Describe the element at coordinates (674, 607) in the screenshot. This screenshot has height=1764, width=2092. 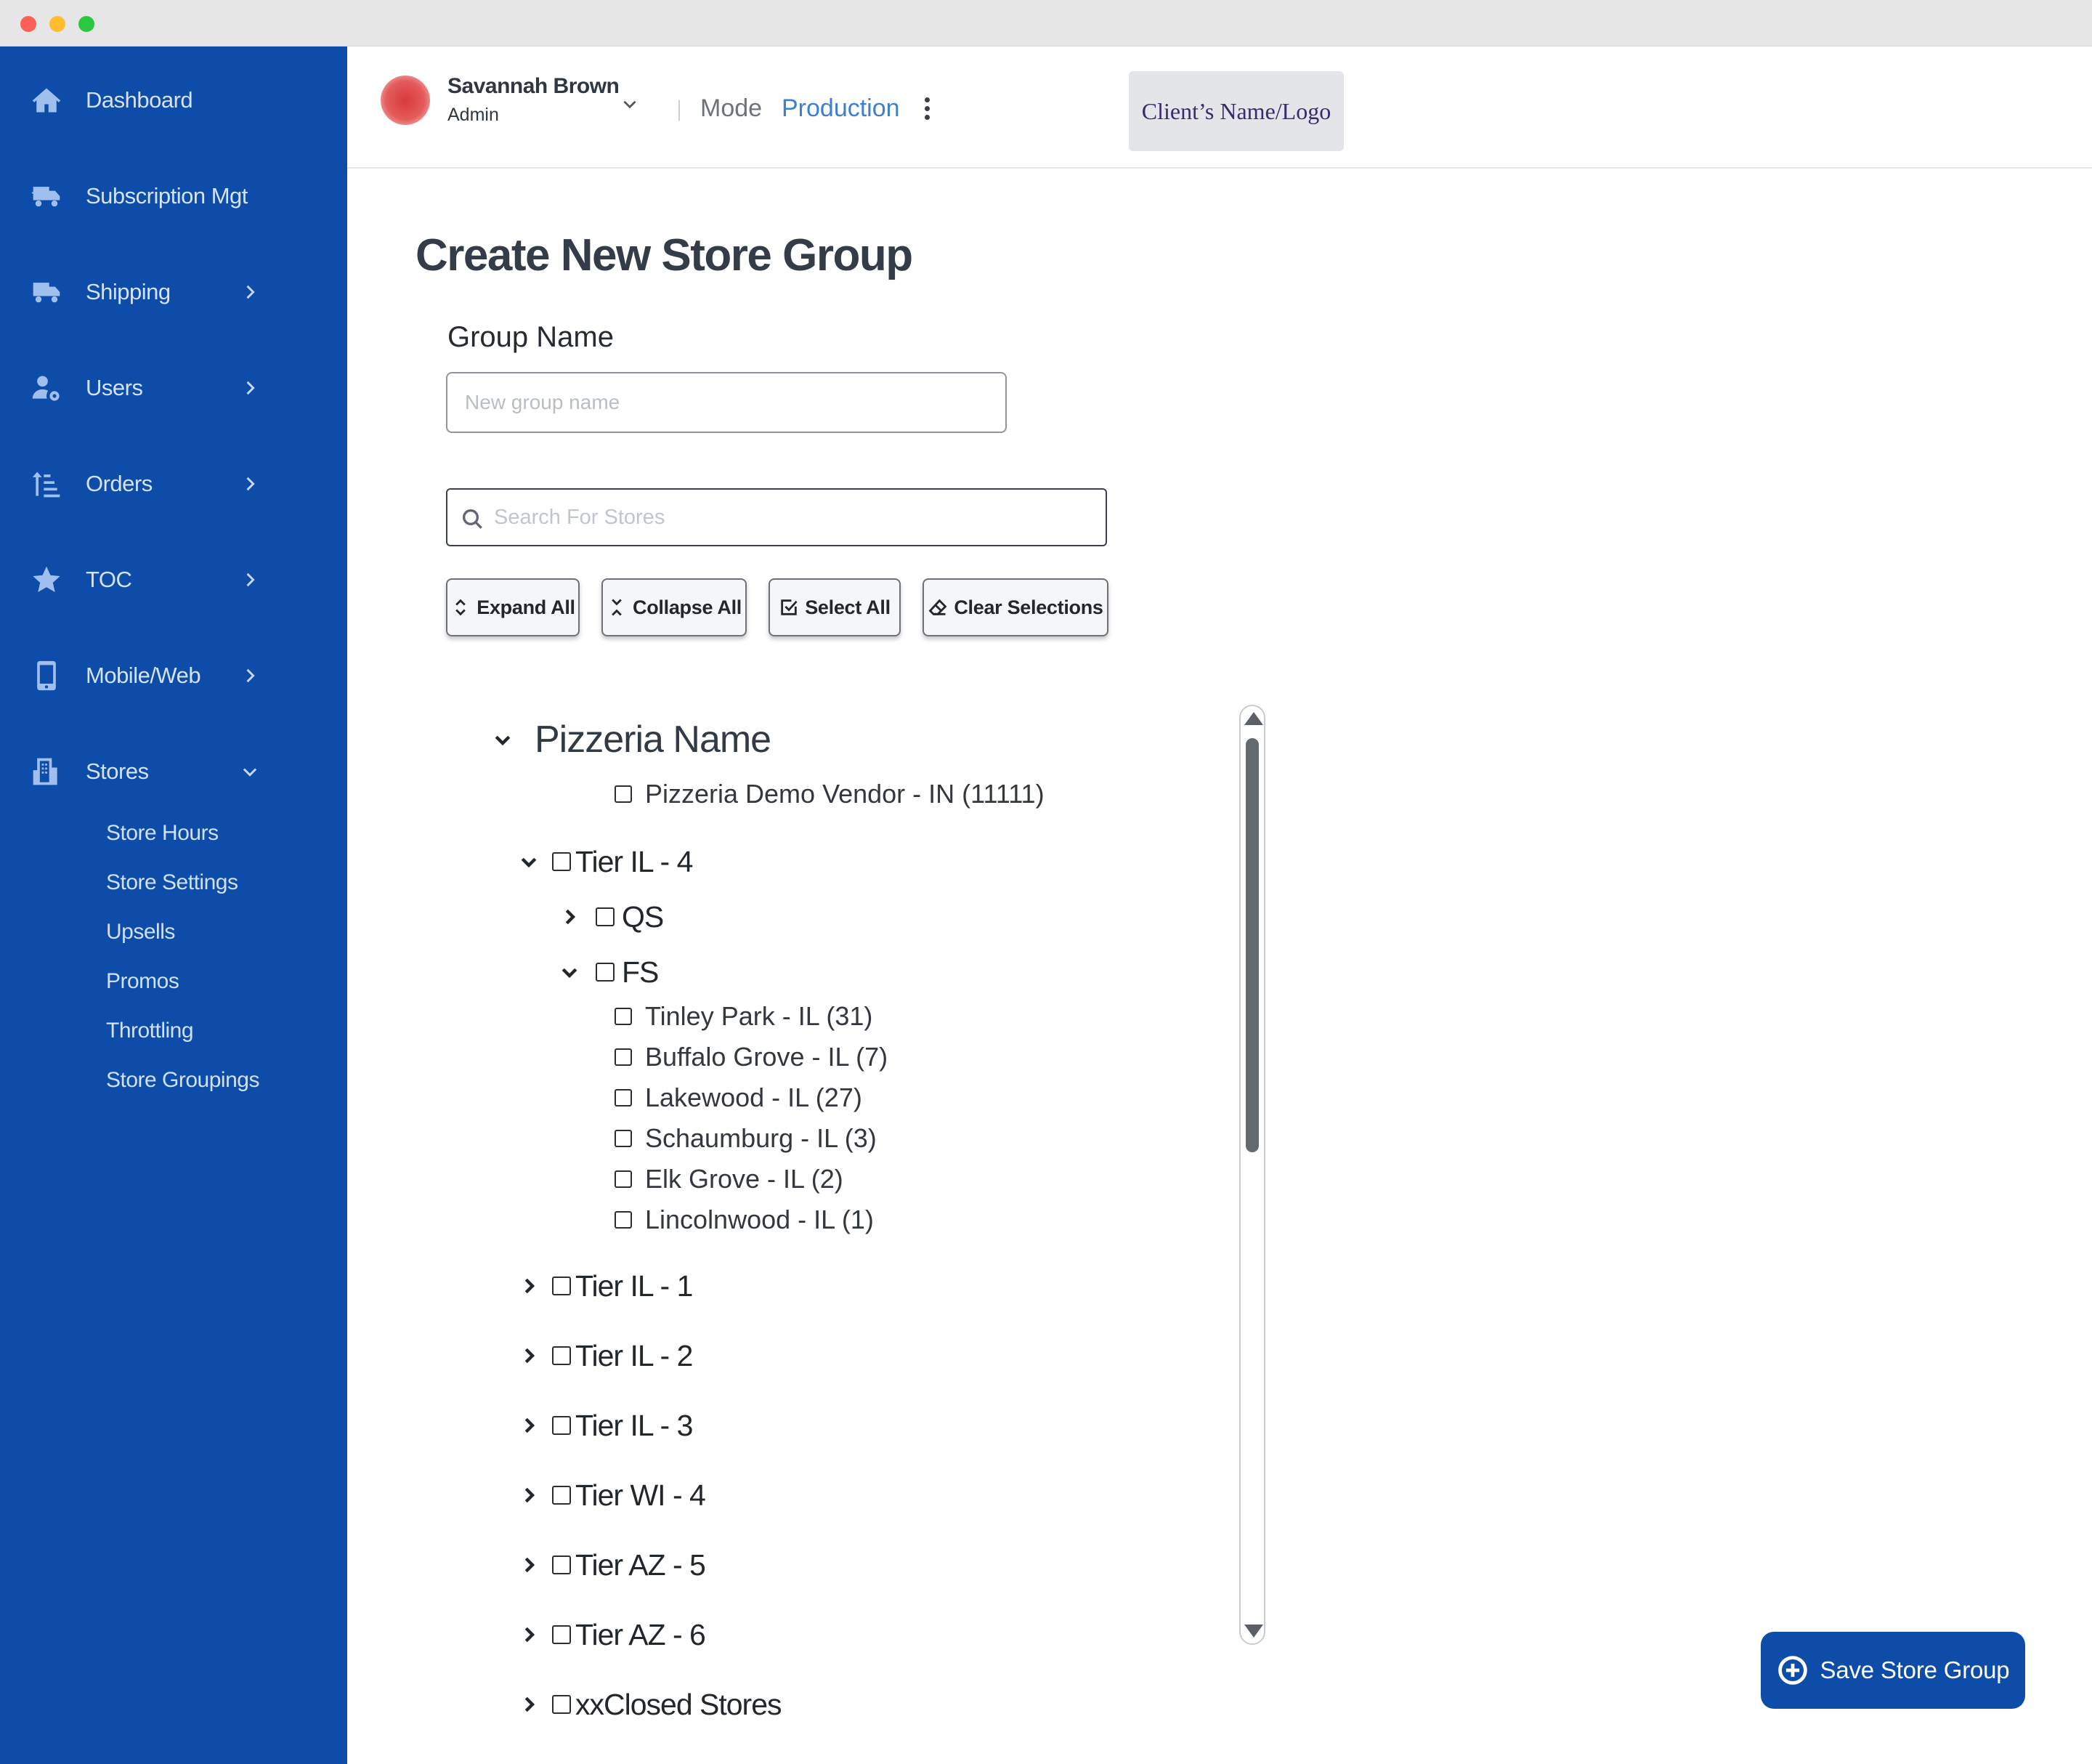
I see `collapse-all-button: Collapse All` at that location.